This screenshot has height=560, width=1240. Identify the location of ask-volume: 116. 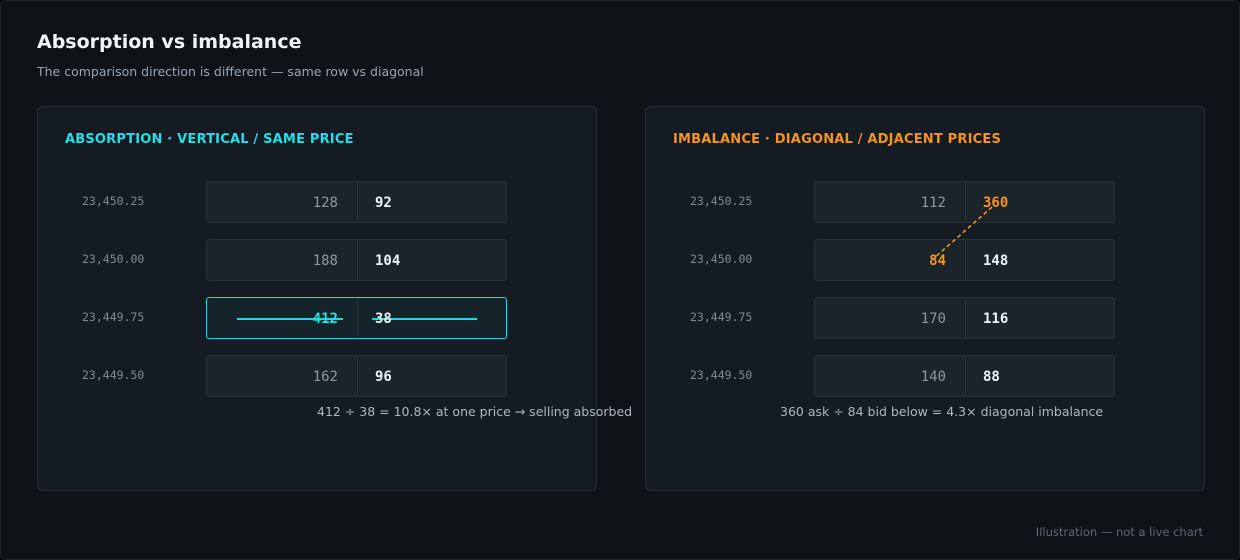
(996, 319).